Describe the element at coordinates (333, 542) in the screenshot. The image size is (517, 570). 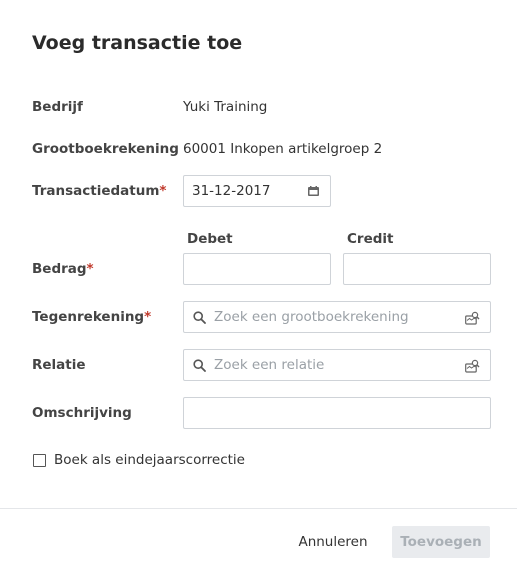
I see `cancel-button: Annuleren` at that location.